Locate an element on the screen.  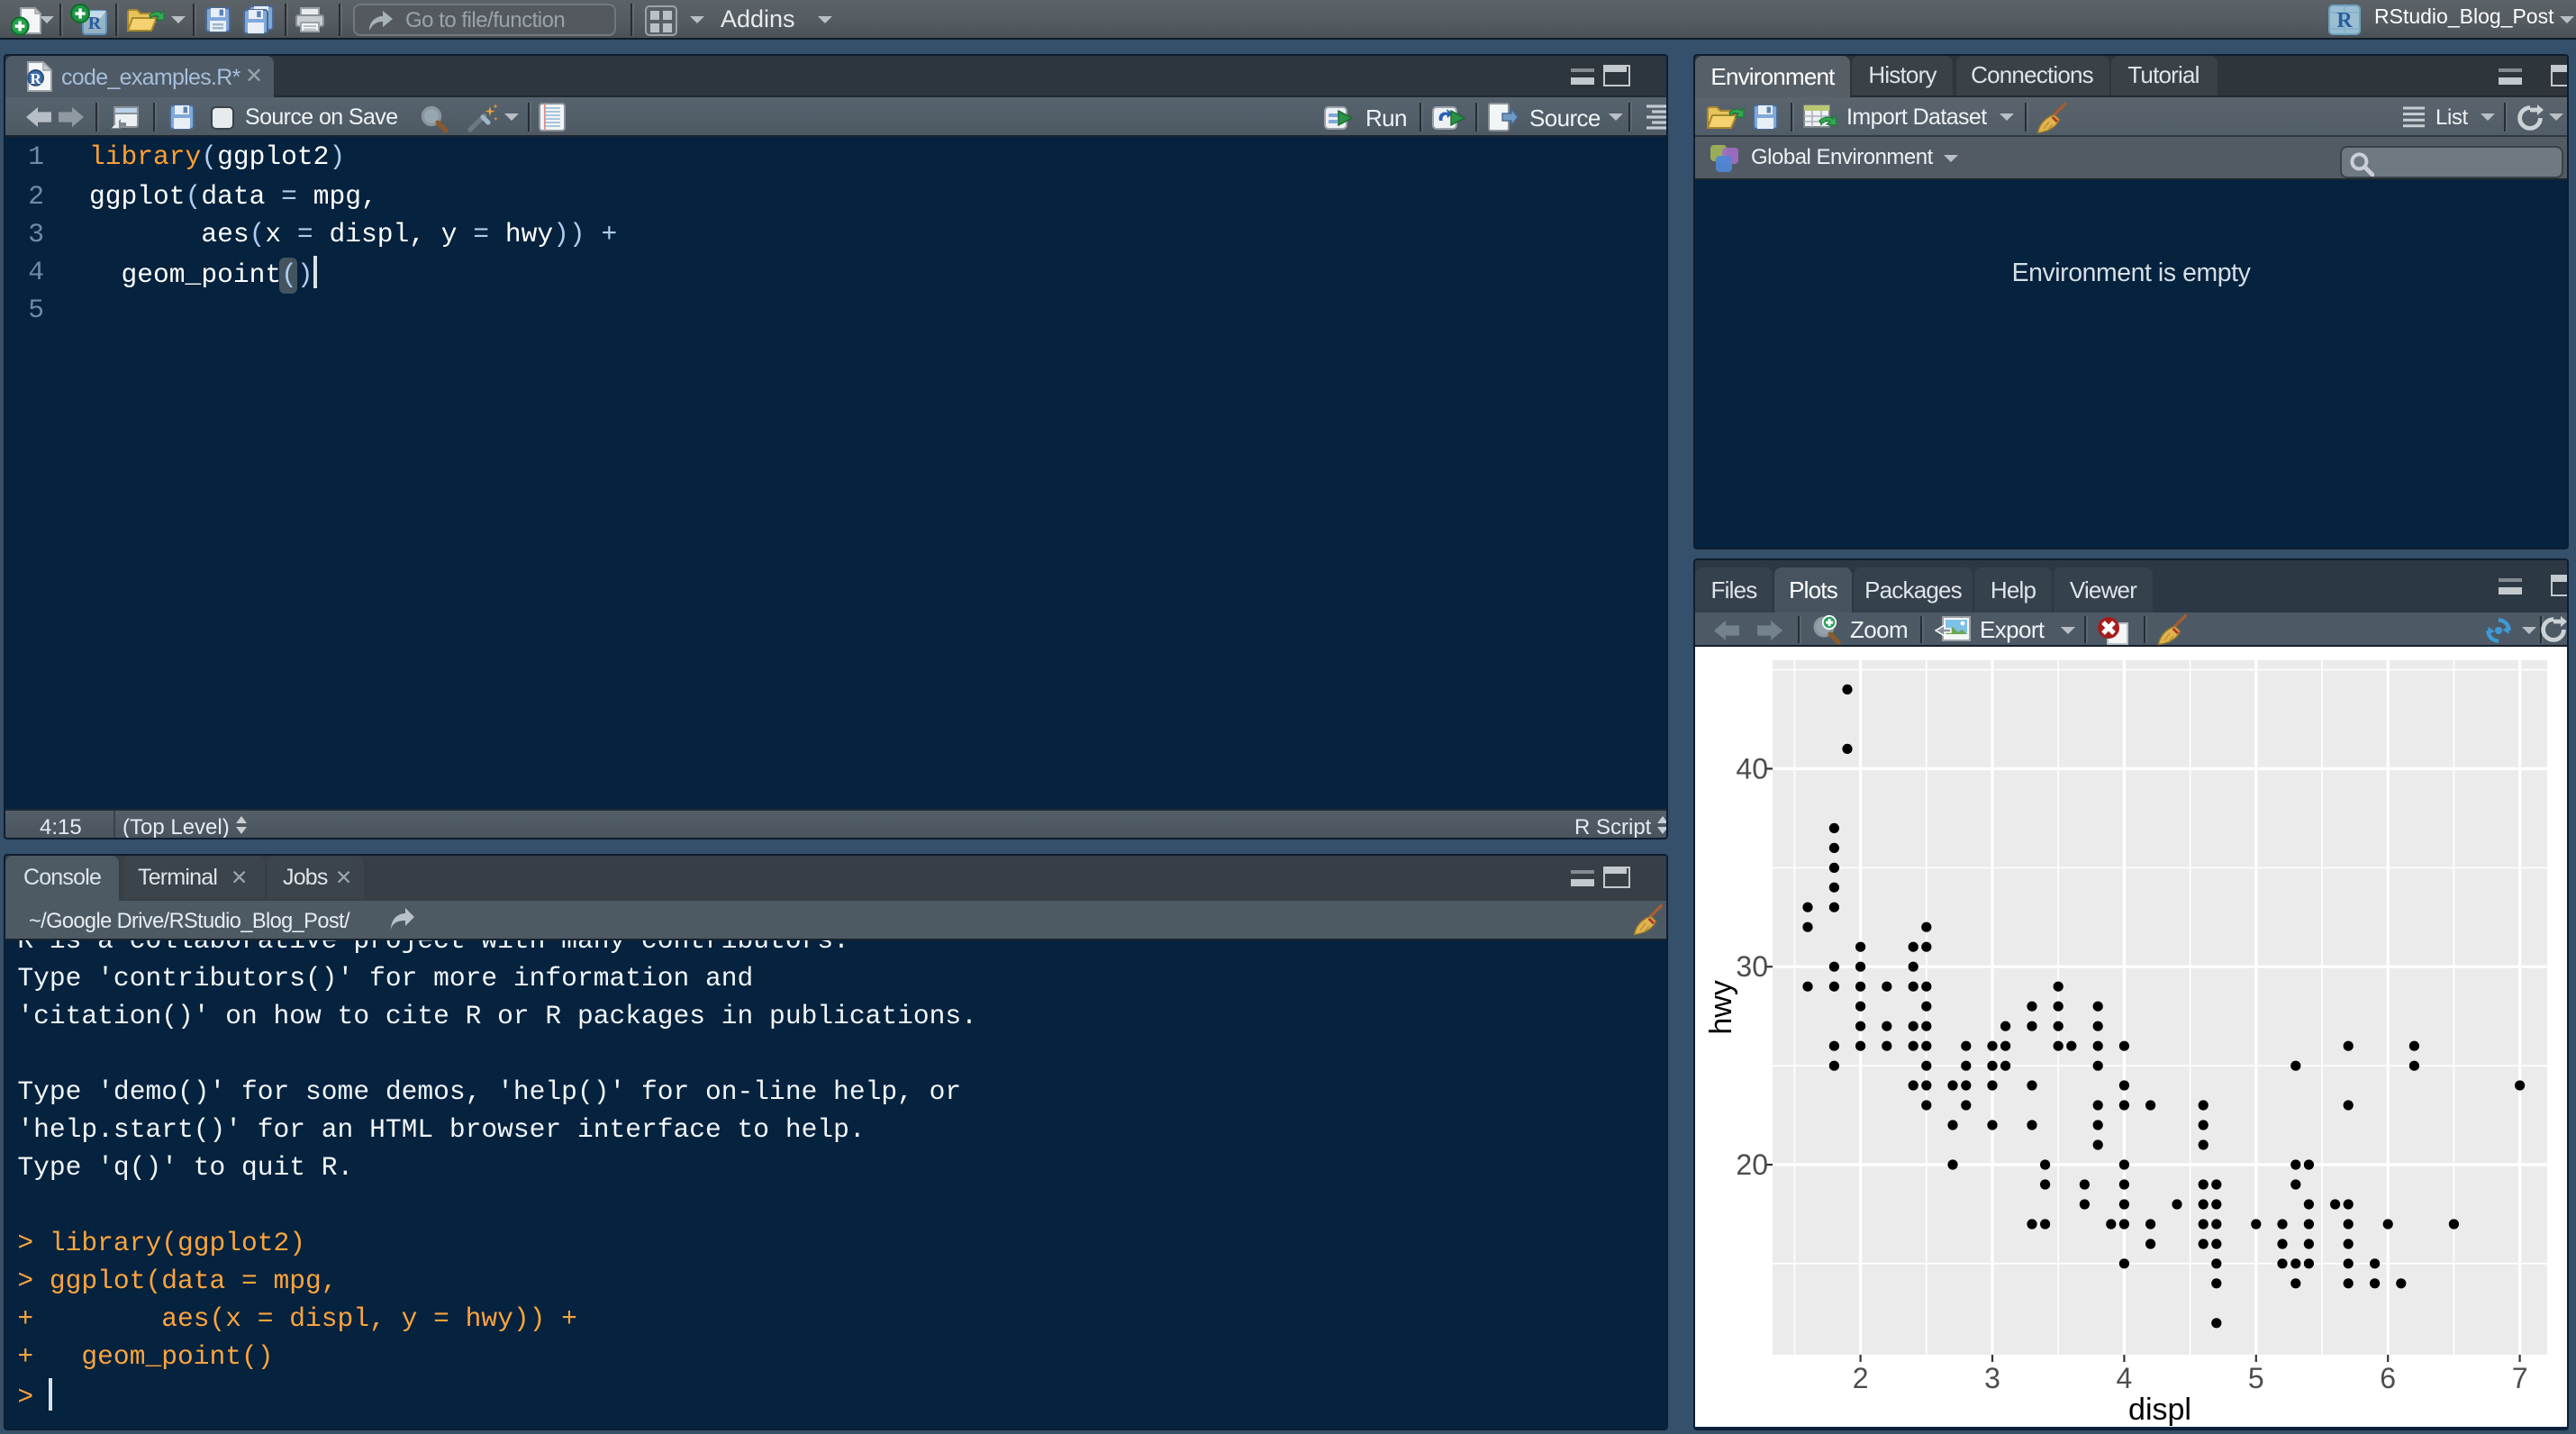
svg-text: 3 is located at coordinates (1992, 1378).